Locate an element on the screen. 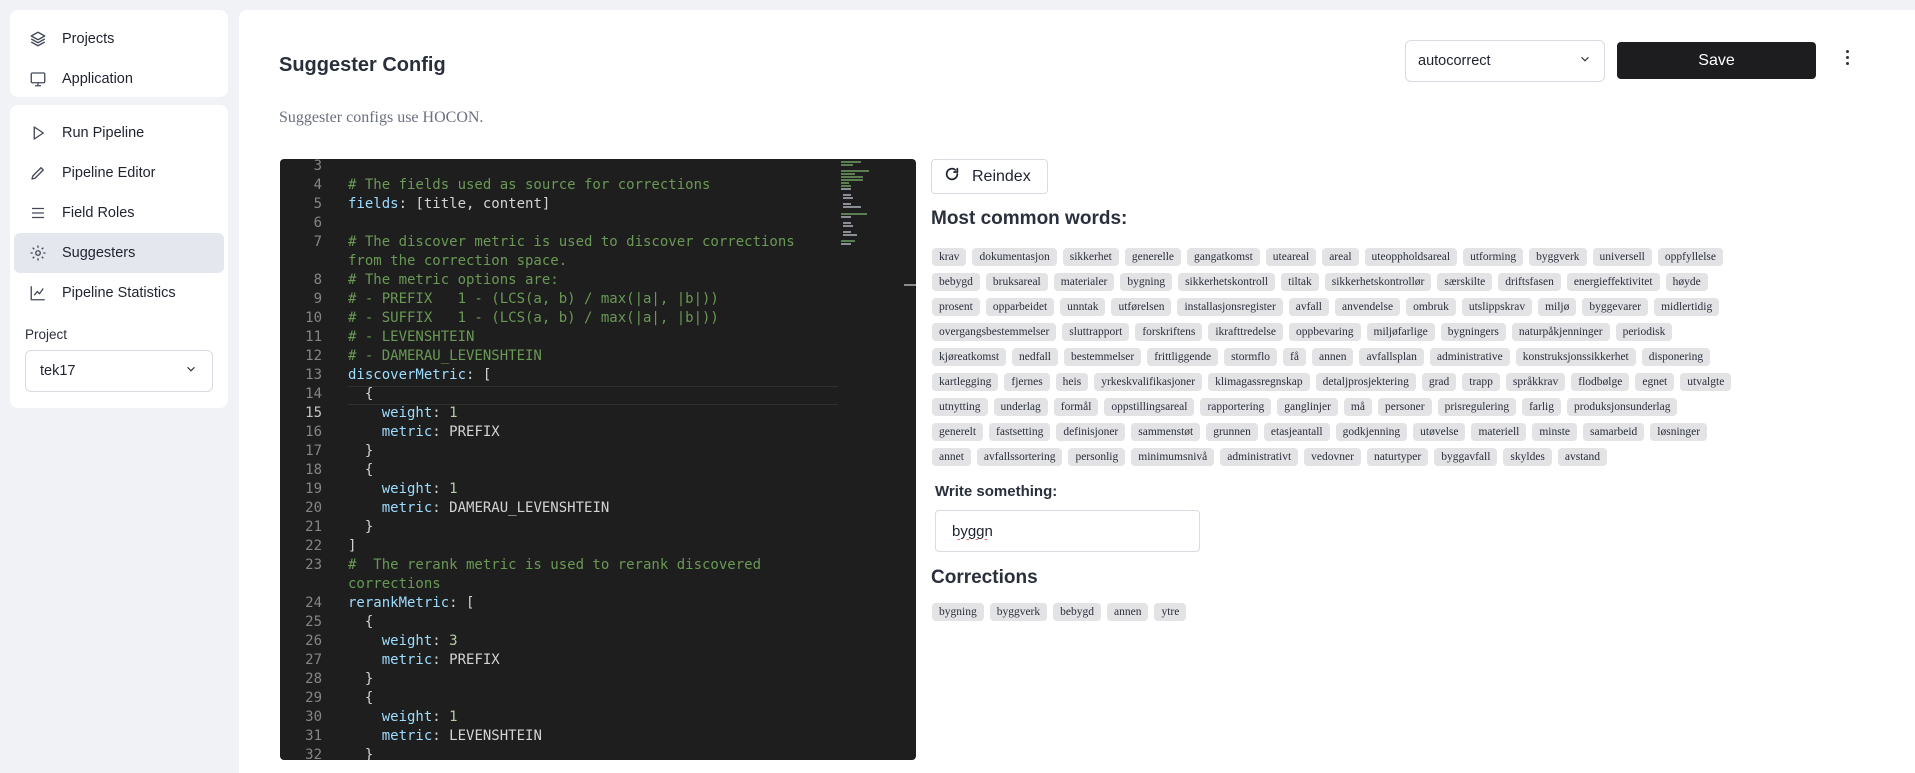  common-word-chip: bygning is located at coordinates (1146, 282).